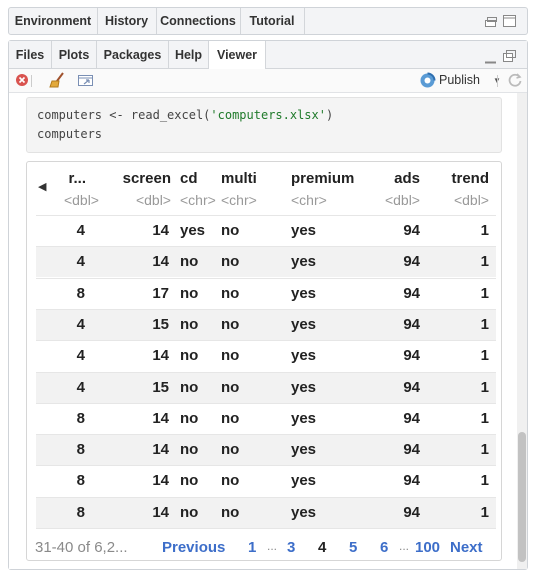 This screenshot has width=538, height=577. Describe the element at coordinates (509, 20) in the screenshot. I see `maximize-icon` at that location.